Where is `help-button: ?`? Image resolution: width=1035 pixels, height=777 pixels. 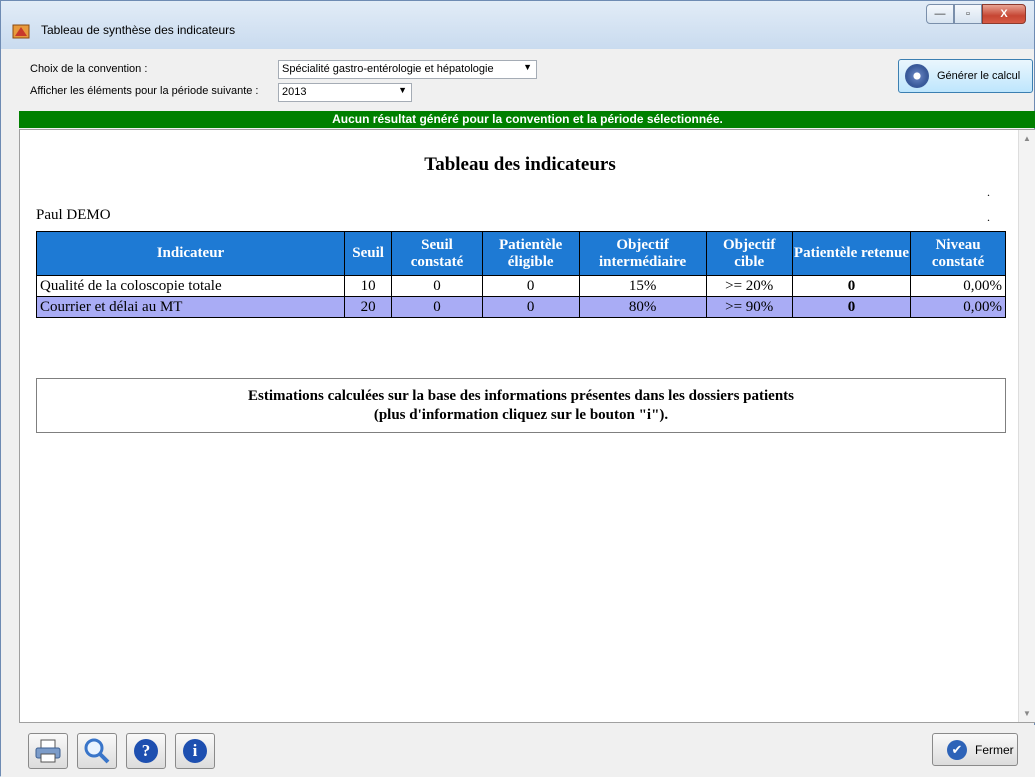
help-button: ? is located at coordinates (146, 751).